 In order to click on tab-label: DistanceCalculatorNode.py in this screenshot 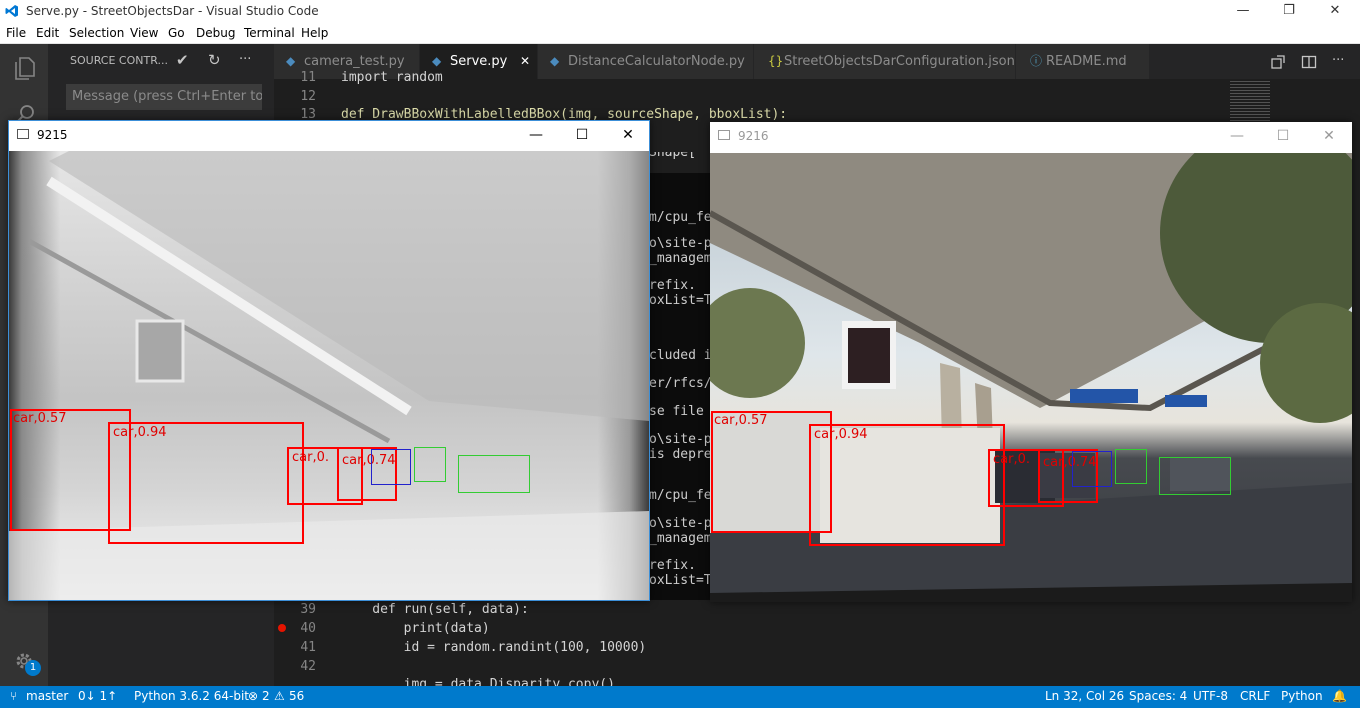, I will do `click(656, 61)`.